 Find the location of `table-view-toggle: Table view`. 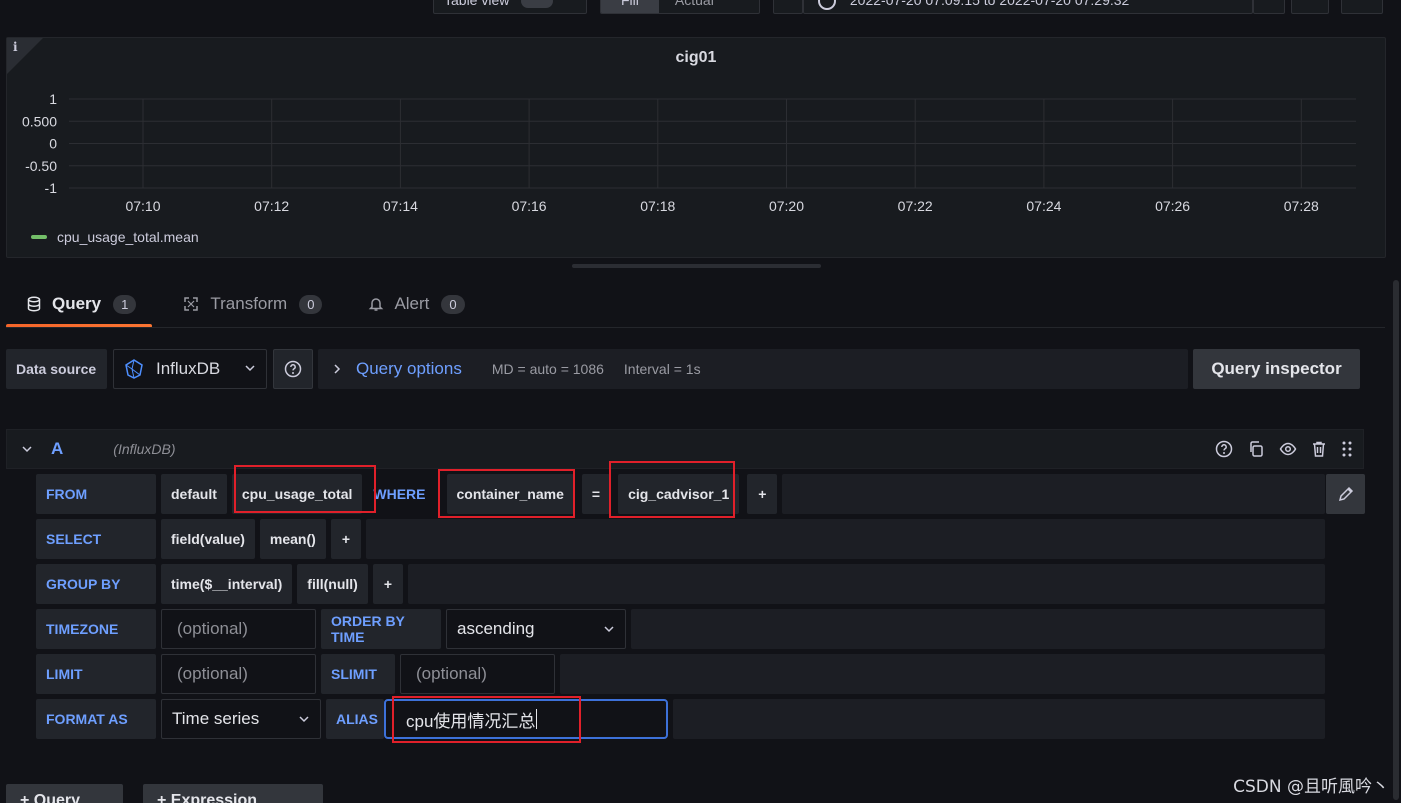

table-view-toggle: Table view is located at coordinates (510, 7).